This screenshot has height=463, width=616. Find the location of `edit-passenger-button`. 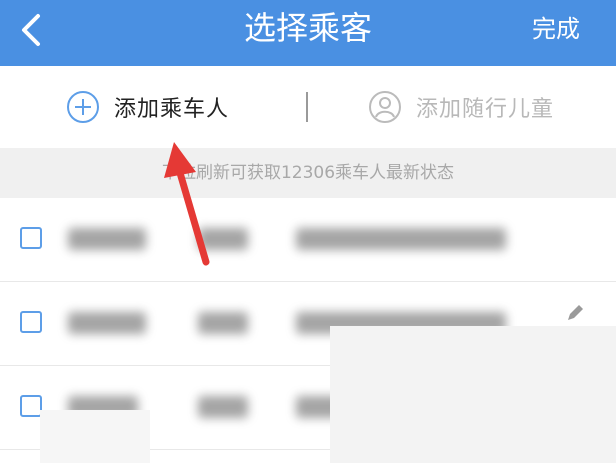

edit-passenger-button is located at coordinates (575, 315).